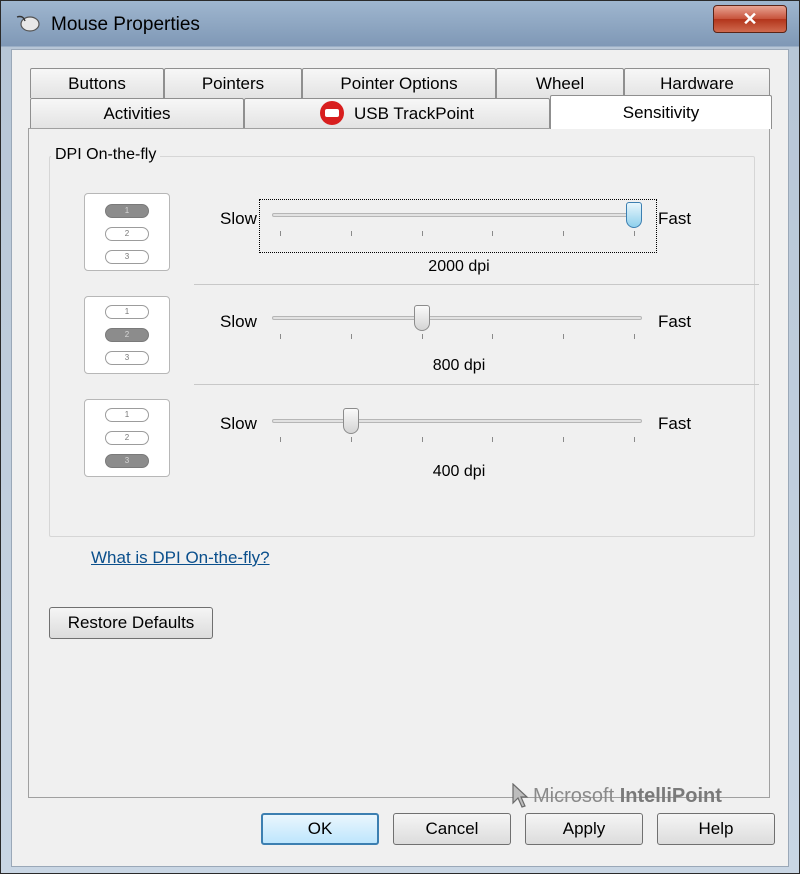 This screenshot has width=800, height=874. What do you see at coordinates (458, 226) in the screenshot?
I see `slider-focus-rect` at bounding box center [458, 226].